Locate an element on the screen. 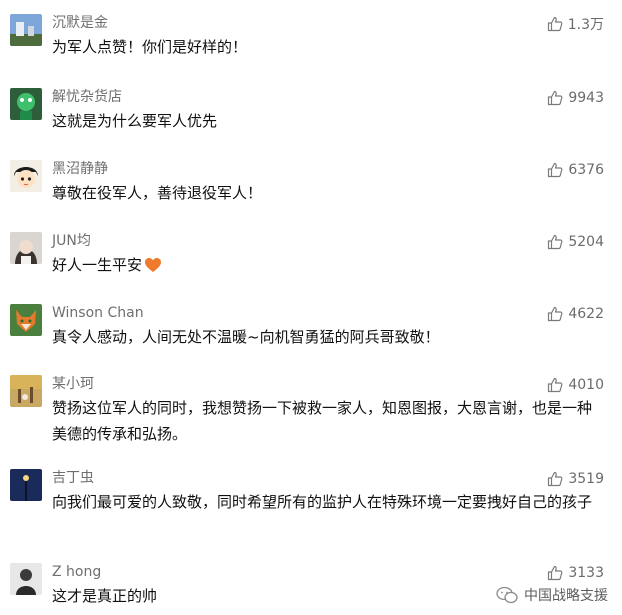  like-count: 4622 is located at coordinates (586, 314).